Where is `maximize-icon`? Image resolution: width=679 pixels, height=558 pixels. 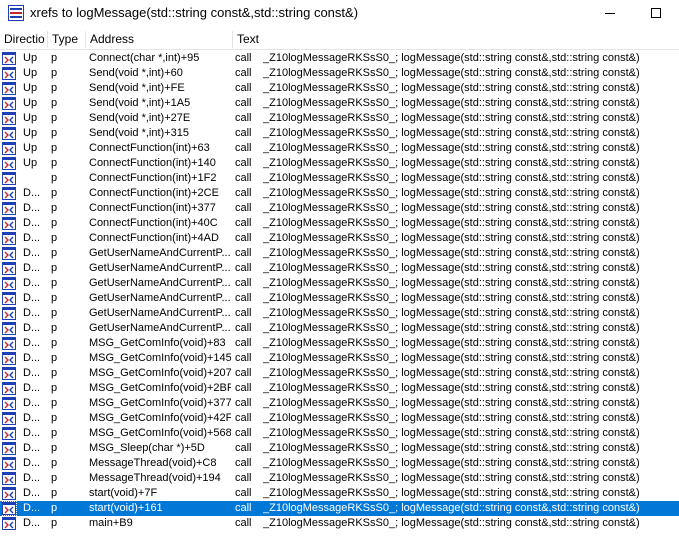
maximize-icon is located at coordinates (656, 13).